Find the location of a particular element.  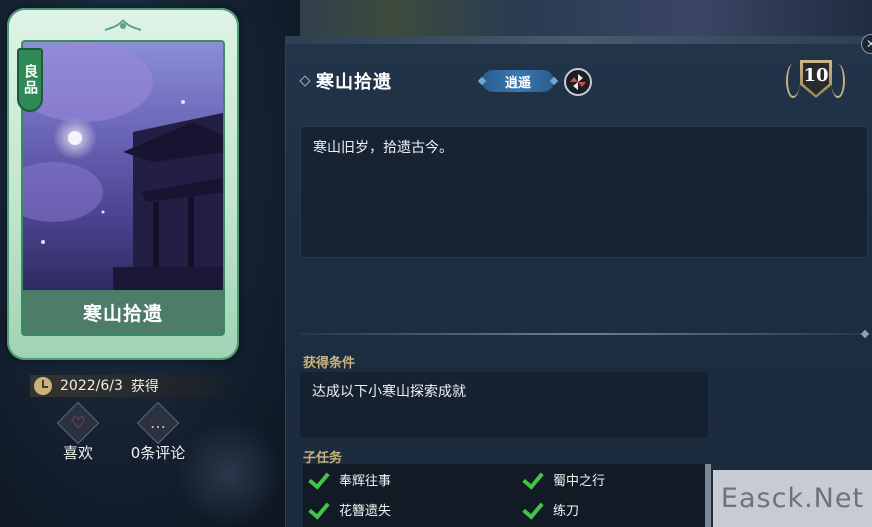

category-tag: 逍遥 is located at coordinates (518, 81).